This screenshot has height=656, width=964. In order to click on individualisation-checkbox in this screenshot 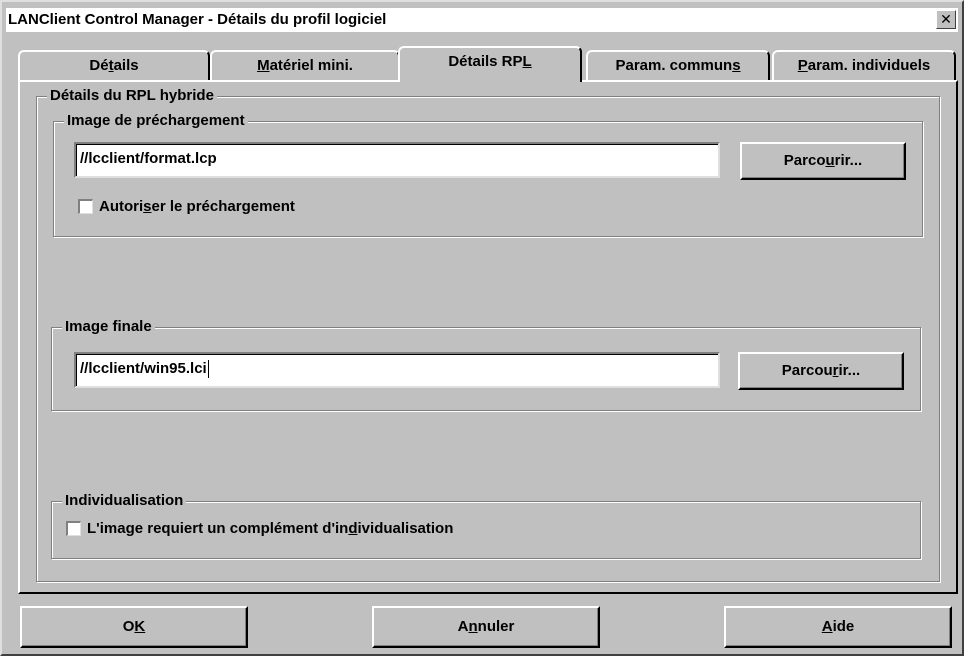, I will do `click(73, 528)`.